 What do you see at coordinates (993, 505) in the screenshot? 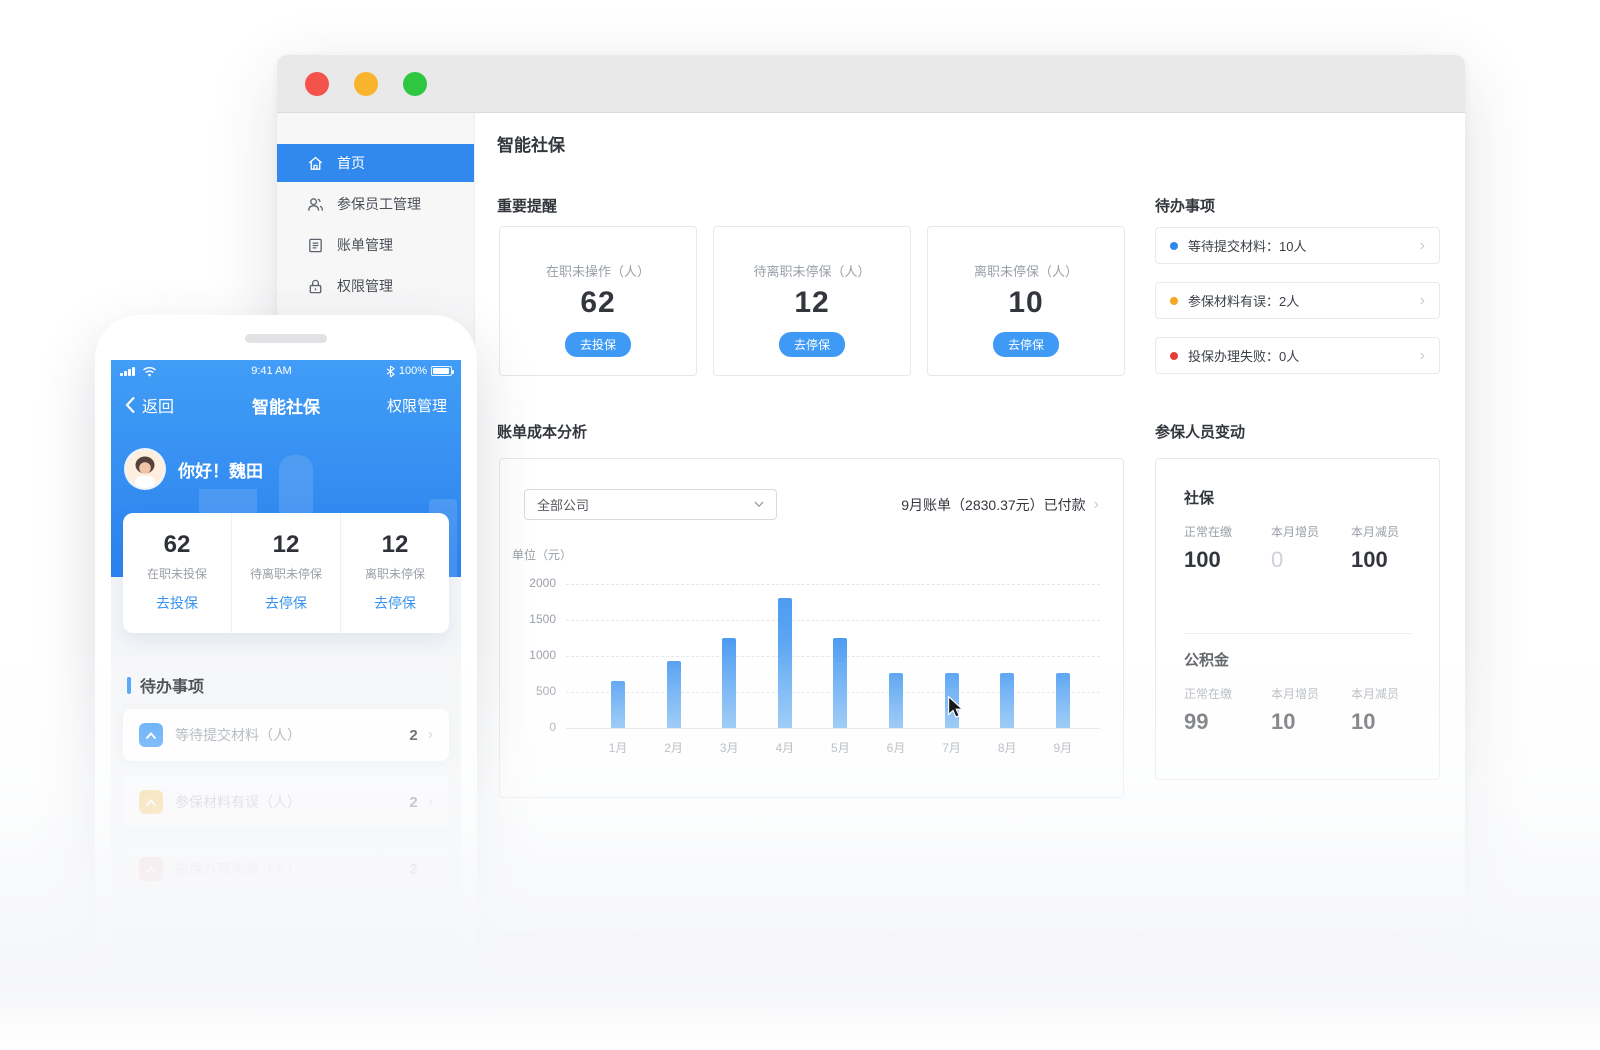
I see `bill-summary-text: 9月账单（2830.37元）已付款` at bounding box center [993, 505].